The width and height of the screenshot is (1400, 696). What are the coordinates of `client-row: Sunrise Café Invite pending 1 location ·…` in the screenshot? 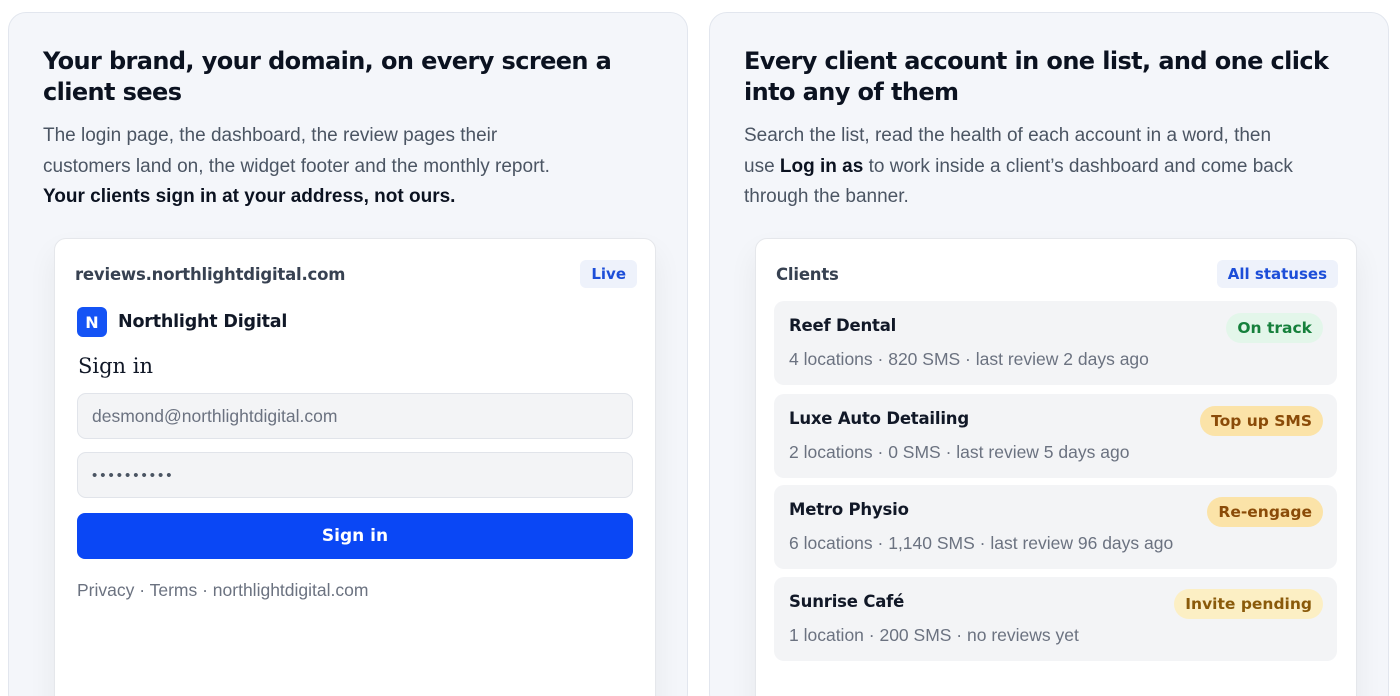 It's located at (1055, 619).